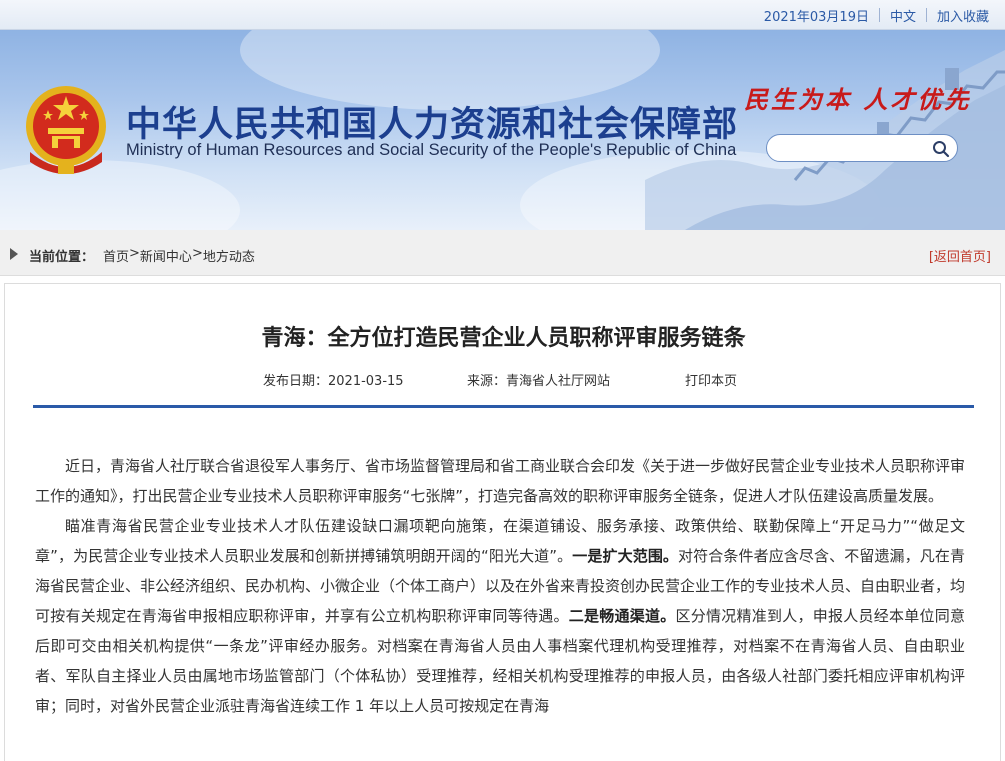 The image size is (1005, 761). I want to click on print-page-link: 打印本页, so click(711, 379).